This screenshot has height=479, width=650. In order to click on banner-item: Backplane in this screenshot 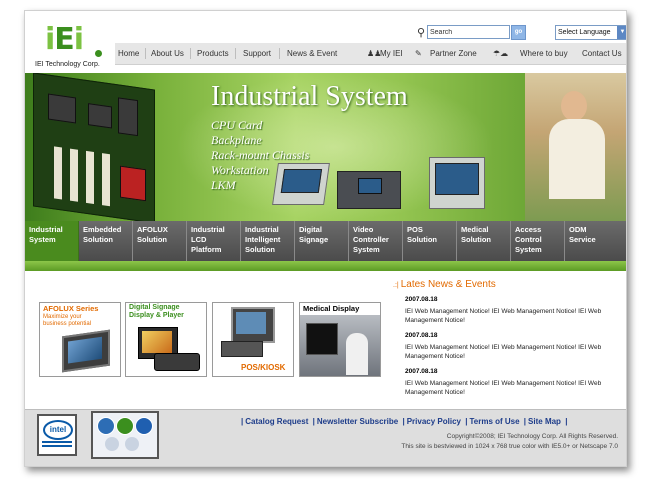, I will do `click(236, 140)`.